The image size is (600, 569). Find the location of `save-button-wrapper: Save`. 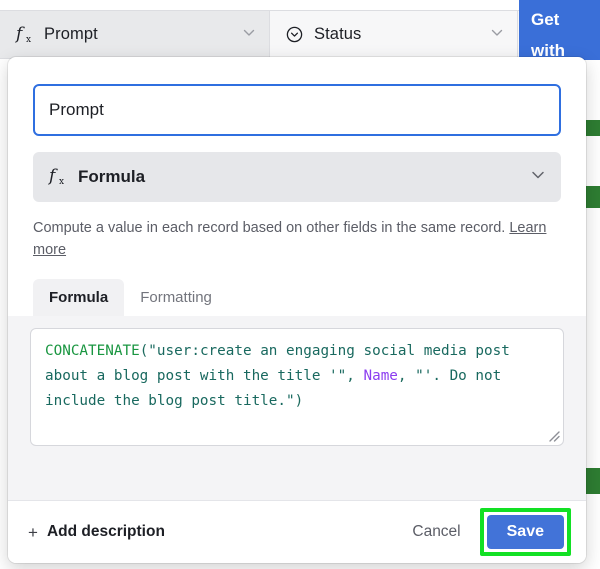

save-button-wrapper: Save is located at coordinates (525, 532).